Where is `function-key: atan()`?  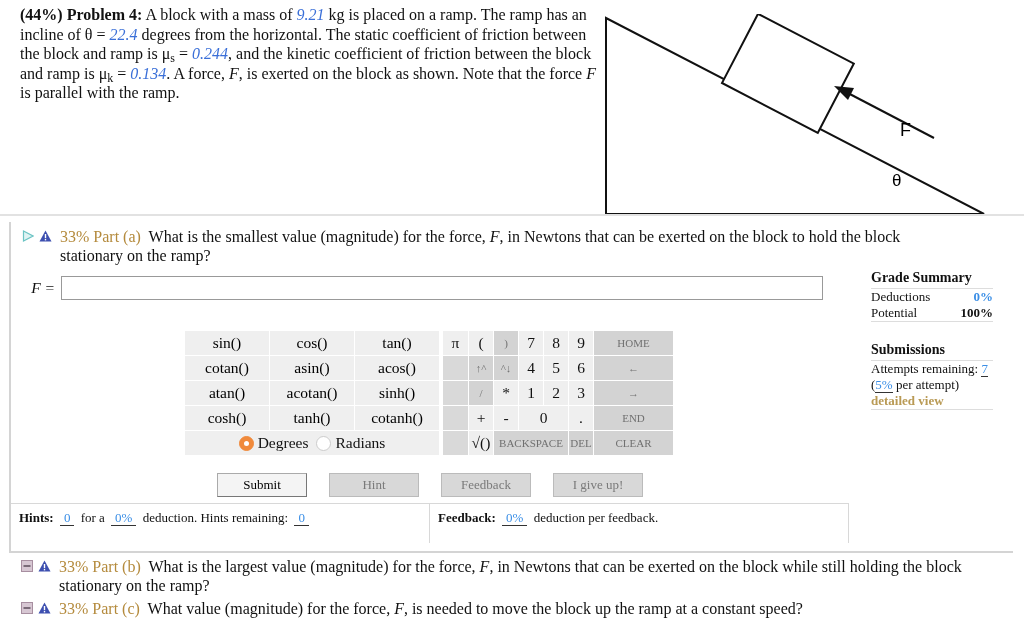
function-key: atan() is located at coordinates (227, 393).